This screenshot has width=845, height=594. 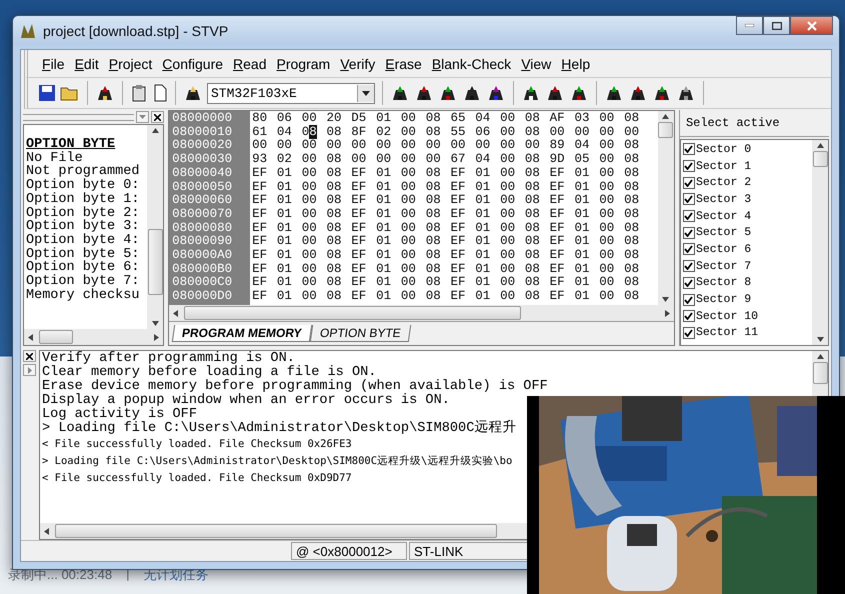 I want to click on caret-icon, so click(x=366, y=93).